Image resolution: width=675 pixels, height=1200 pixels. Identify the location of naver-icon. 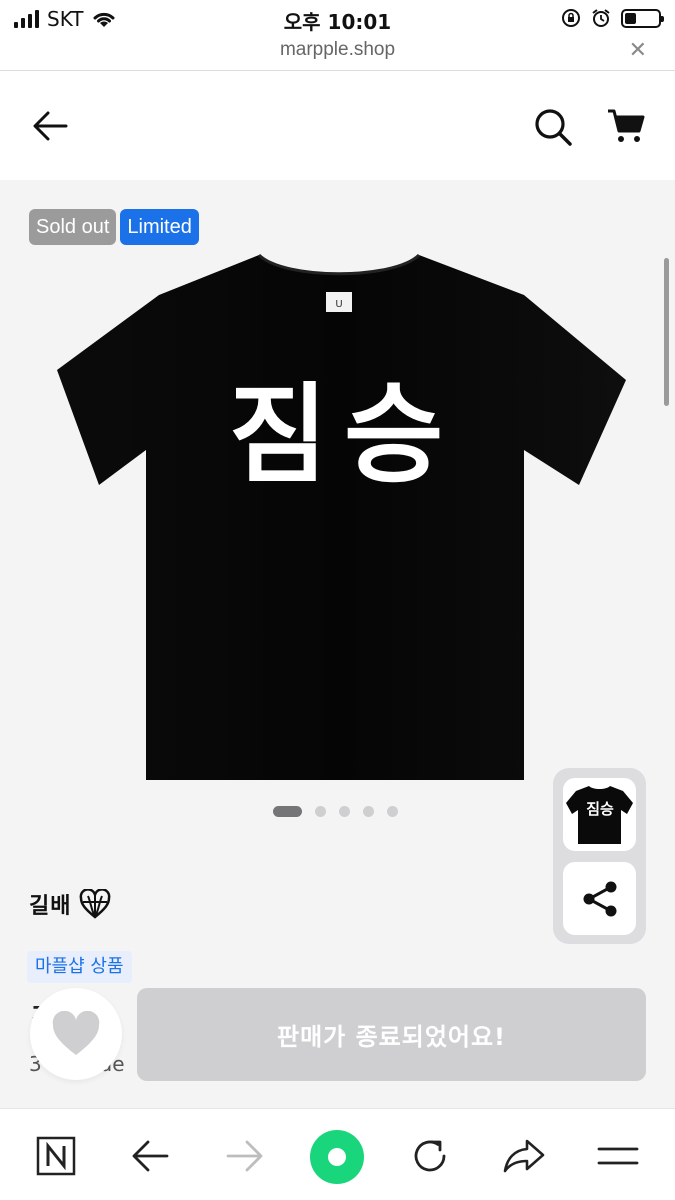
(56, 1156).